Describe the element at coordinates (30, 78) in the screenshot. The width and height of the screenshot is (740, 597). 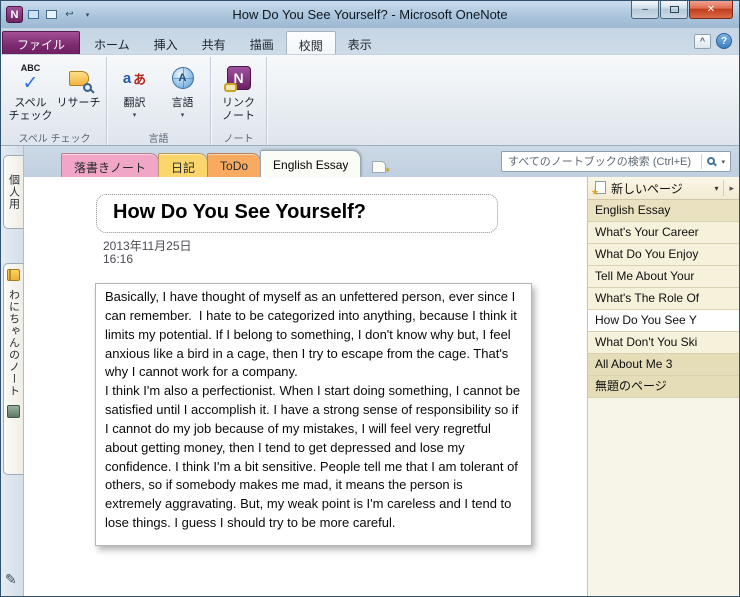
I see `spell-check-icon: ABC ✓` at that location.